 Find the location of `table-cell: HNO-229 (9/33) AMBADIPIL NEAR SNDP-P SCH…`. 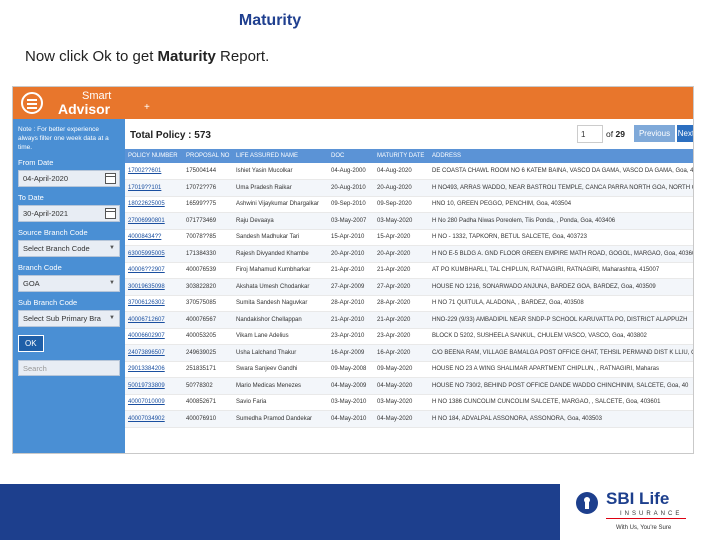

table-cell: HNO-229 (9/33) AMBADIPIL NEAR SNDP-P SCH… is located at coordinates (561, 320).